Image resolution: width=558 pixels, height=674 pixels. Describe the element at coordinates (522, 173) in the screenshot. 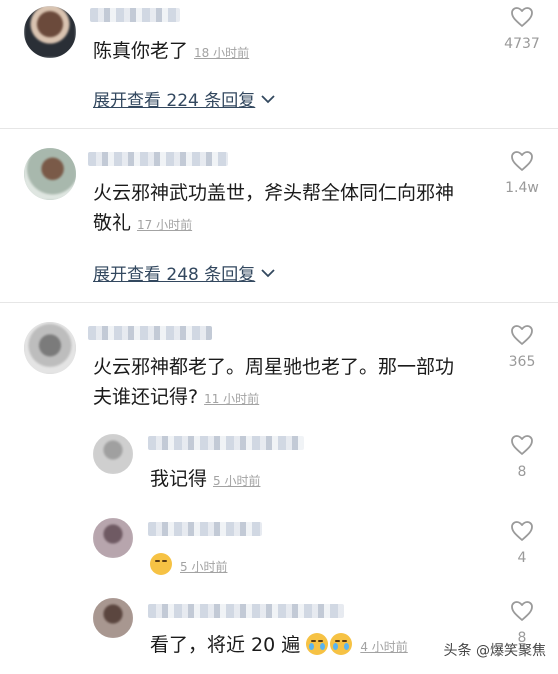

I see `like-button: 1.4w` at that location.